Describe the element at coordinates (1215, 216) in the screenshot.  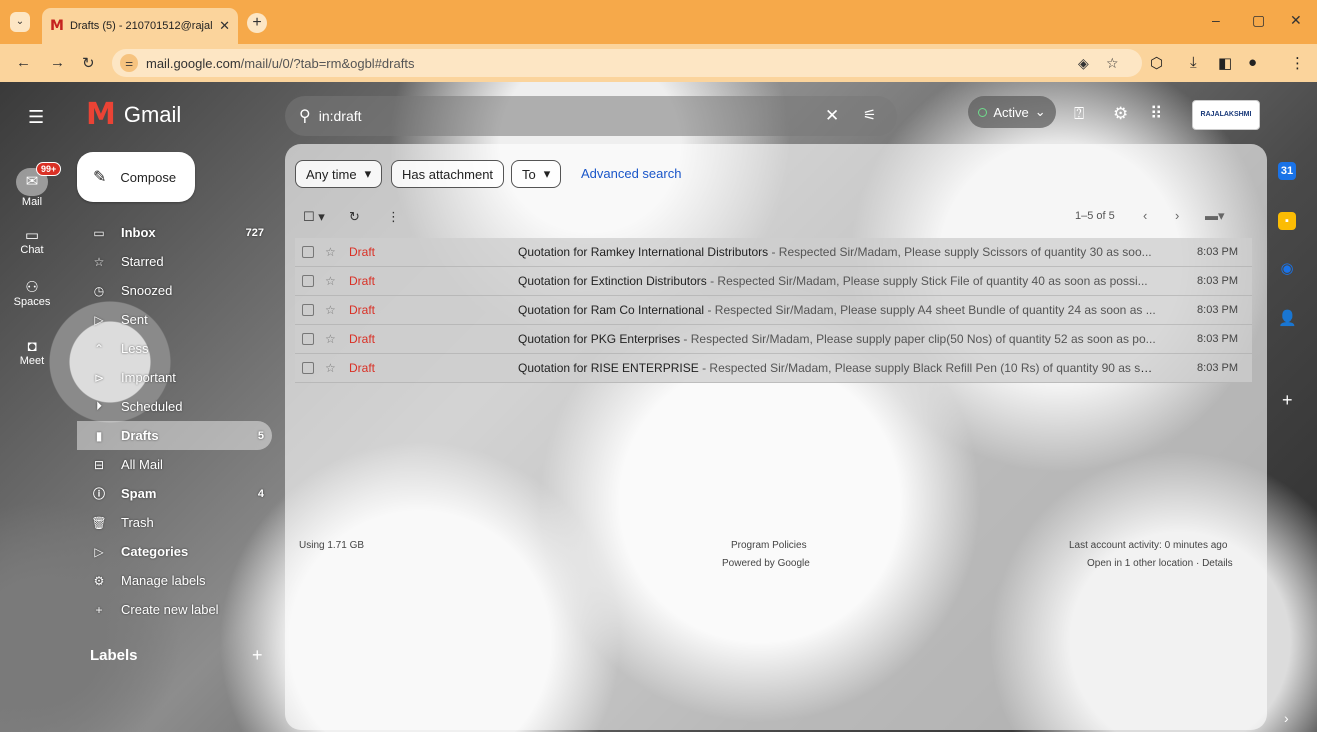
I see `keyboard-icon: ▬▾` at that location.